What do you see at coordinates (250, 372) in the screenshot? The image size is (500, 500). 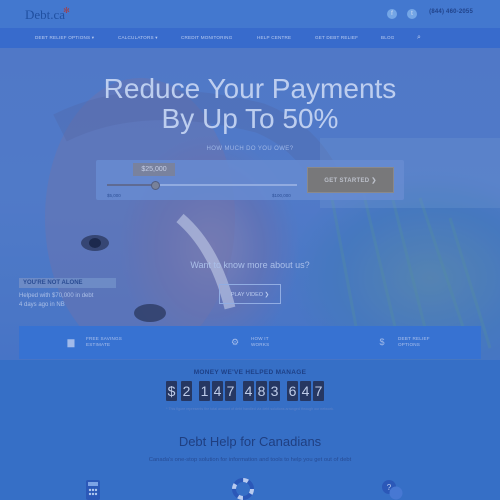 I see `money-title: MONEY WE'VE HELPED MANAGE` at bounding box center [250, 372].